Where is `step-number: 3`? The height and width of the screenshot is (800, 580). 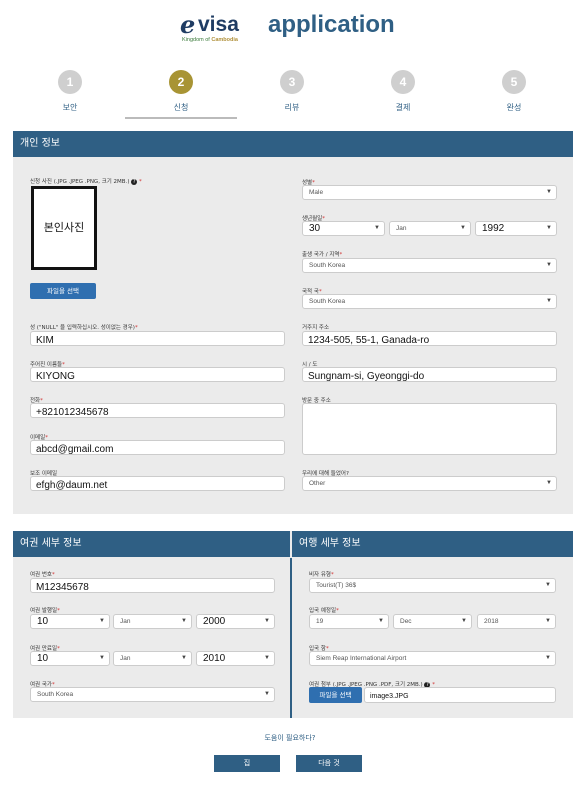
step-number: 3 is located at coordinates (292, 82).